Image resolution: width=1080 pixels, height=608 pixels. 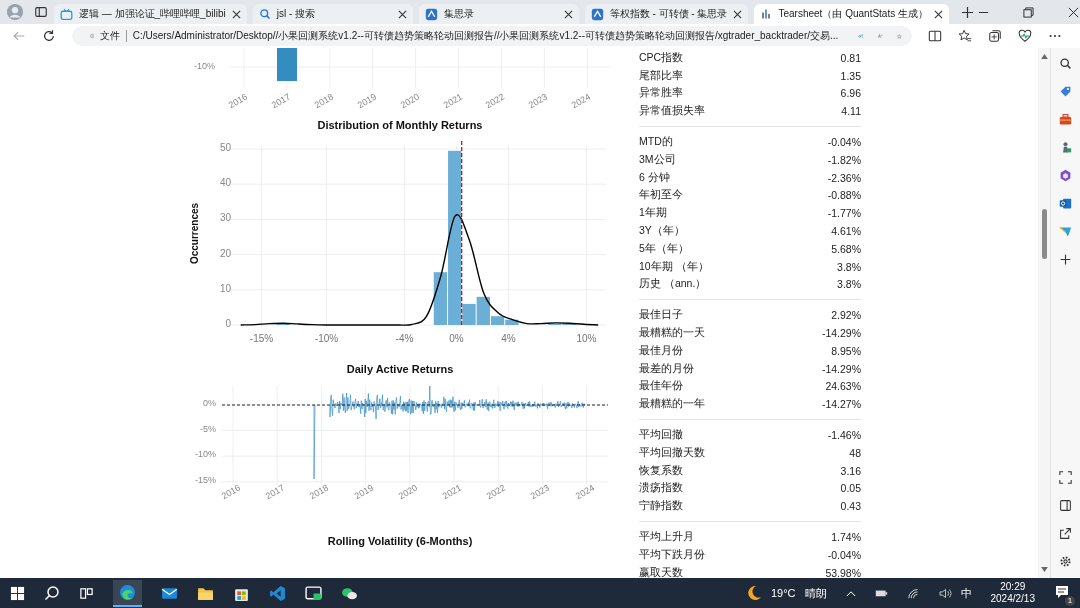 What do you see at coordinates (844, 435) in the screenshot?
I see `metric-value: -1.46%` at bounding box center [844, 435].